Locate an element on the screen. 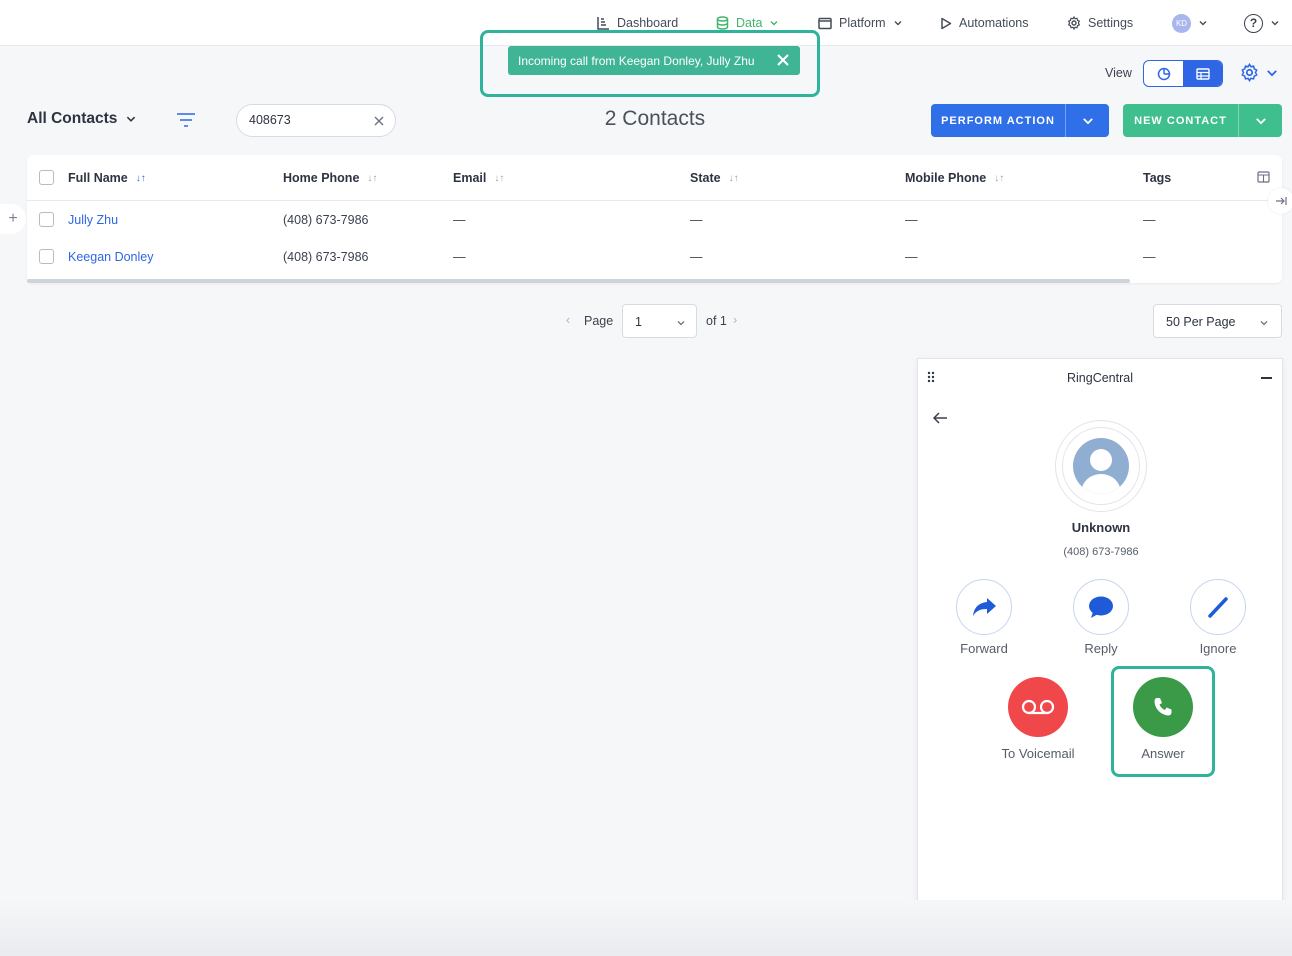 This screenshot has width=1292, height=956. new-contact-button: NEW CONTACT is located at coordinates (1180, 120).